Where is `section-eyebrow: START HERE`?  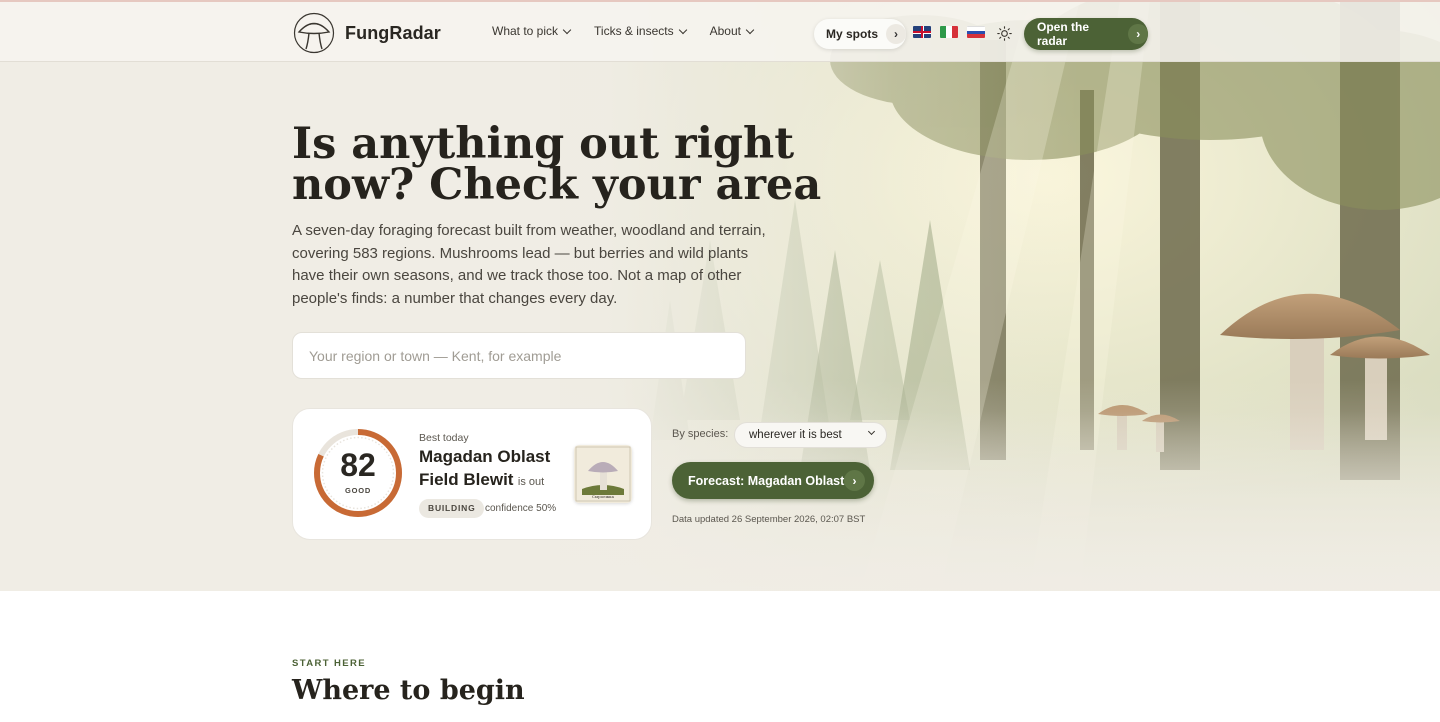
section-eyebrow: START HERE is located at coordinates (329, 663).